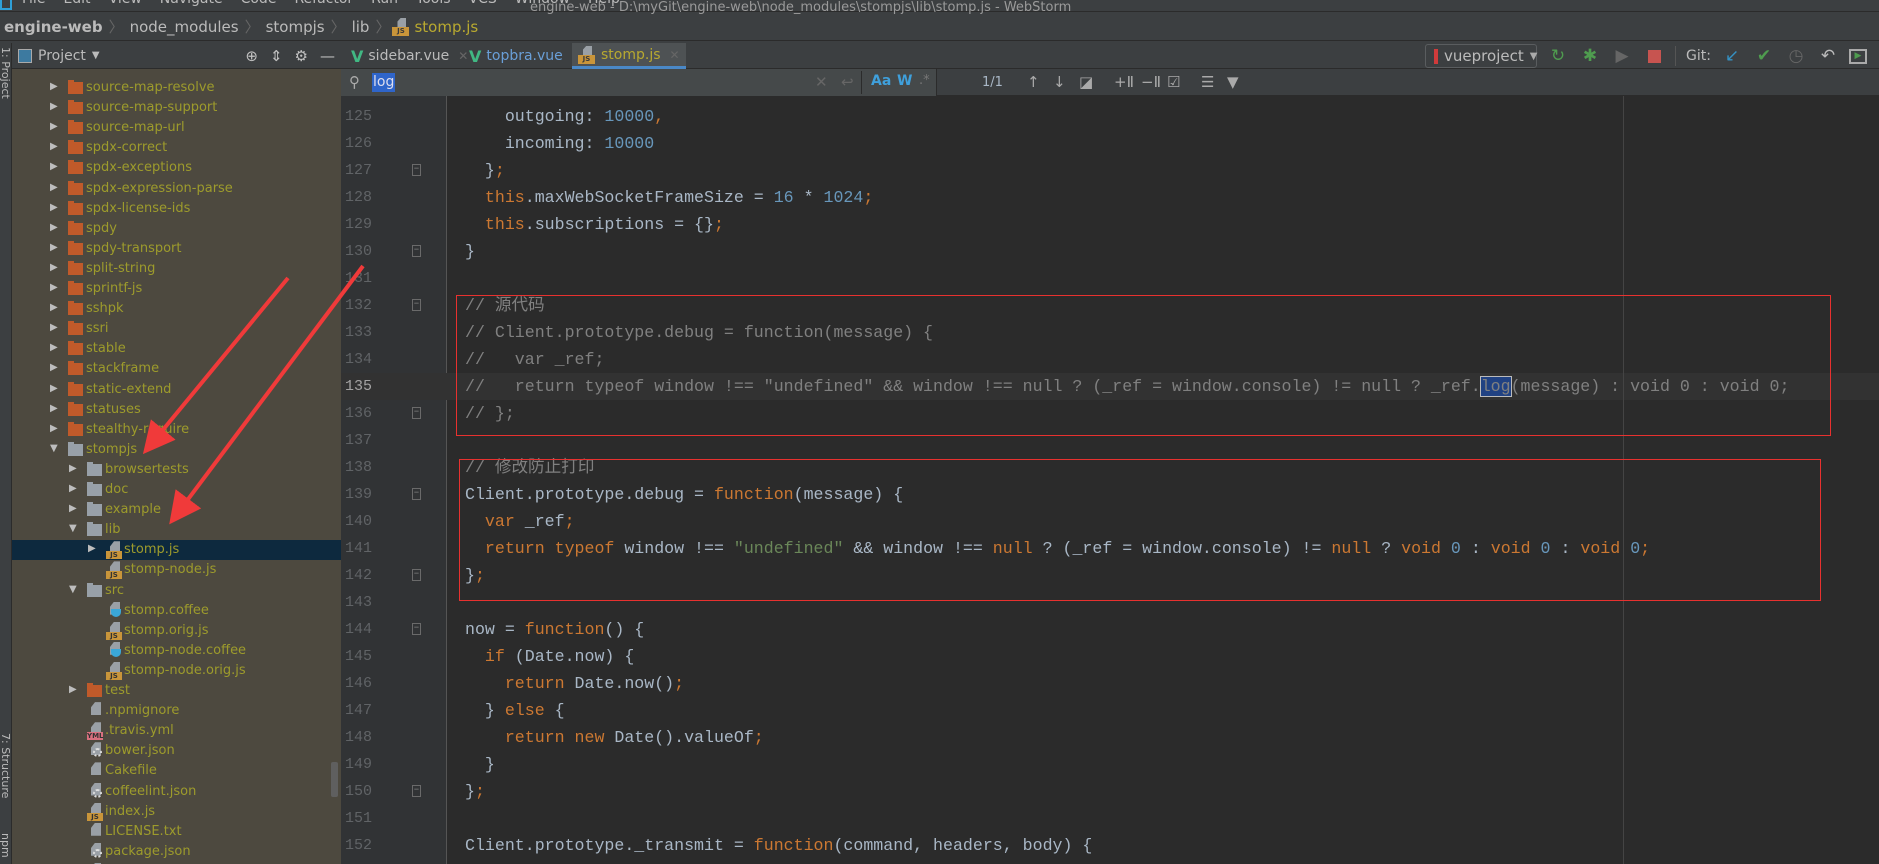 Image resolution: width=1879 pixels, height=864 pixels. What do you see at coordinates (1732, 56) in the screenshot?
I see `git-update-icon: ↙` at bounding box center [1732, 56].